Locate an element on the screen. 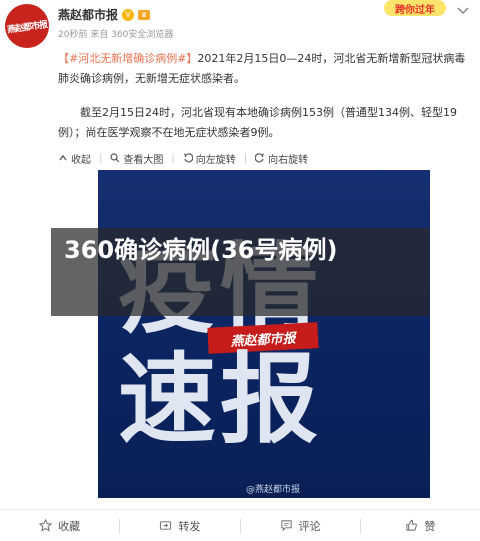  like-button: 赞 is located at coordinates (420, 526).